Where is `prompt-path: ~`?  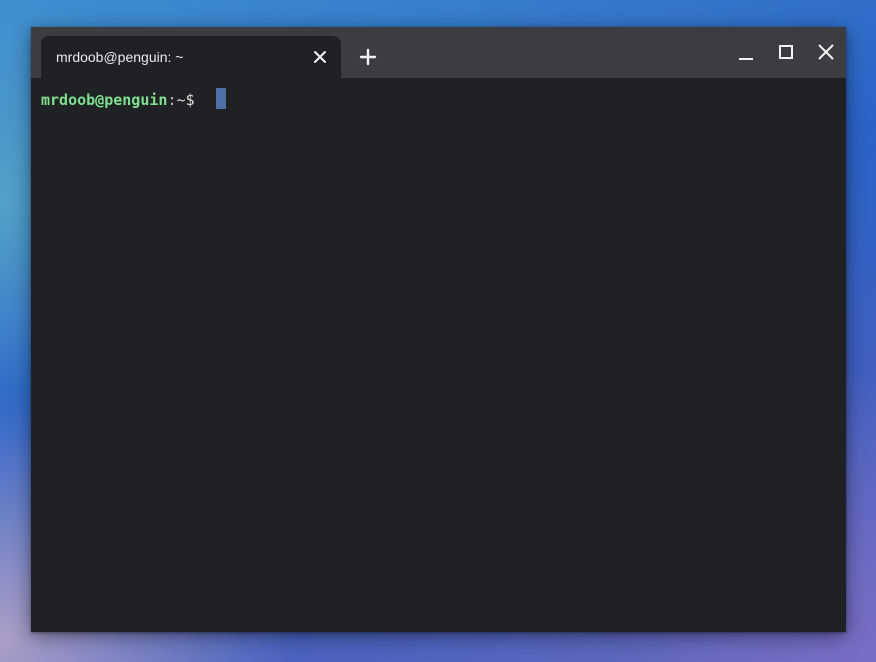
prompt-path: ~ is located at coordinates (181, 100).